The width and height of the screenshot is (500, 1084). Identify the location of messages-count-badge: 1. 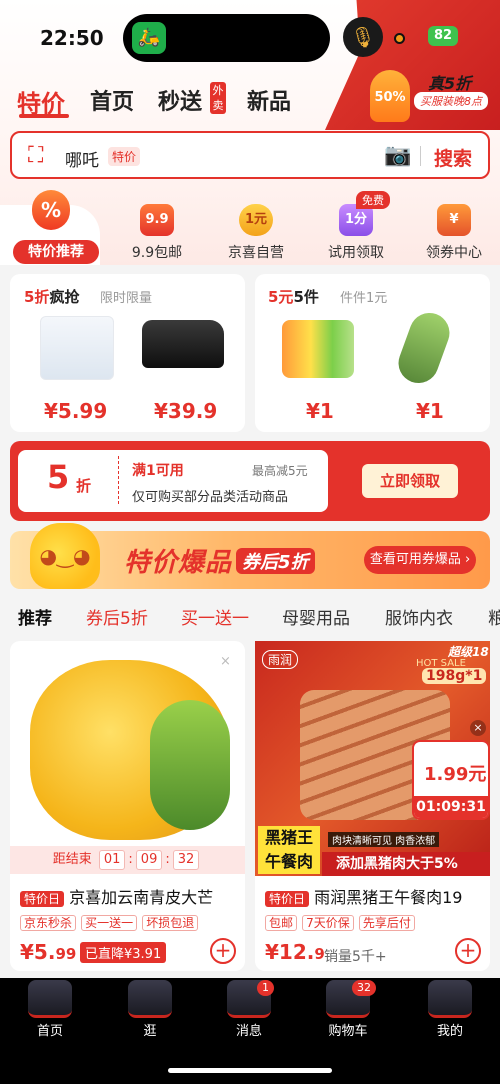
(265, 988).